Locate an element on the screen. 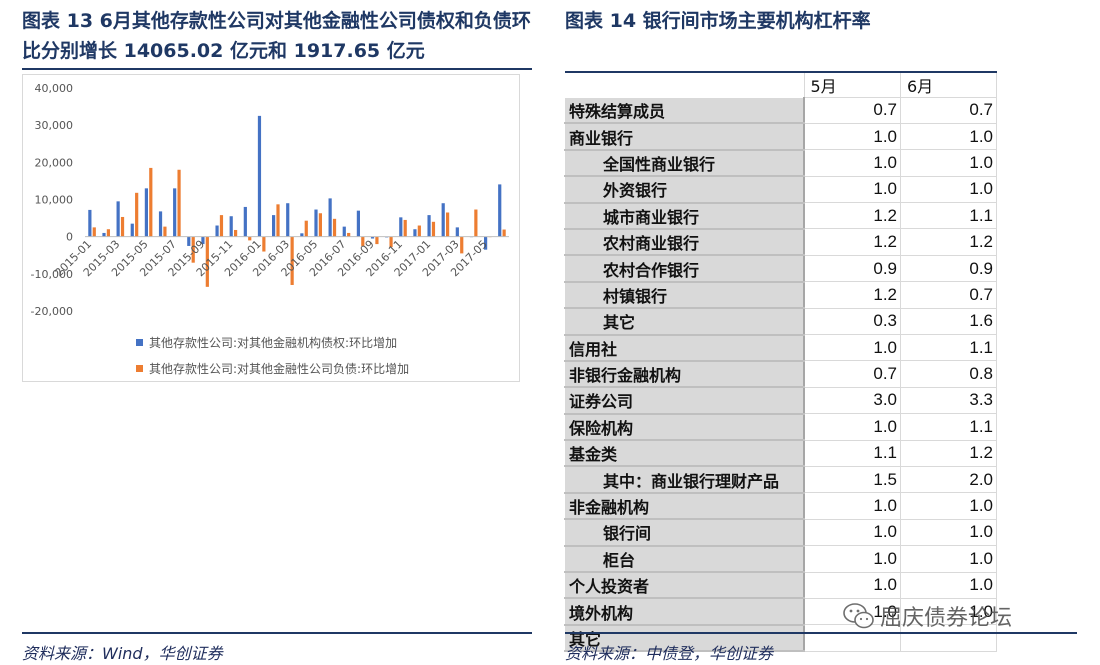 Image resolution: width=1100 pixels, height=665 pixels. value-june: 2.0 is located at coordinates (948, 479).